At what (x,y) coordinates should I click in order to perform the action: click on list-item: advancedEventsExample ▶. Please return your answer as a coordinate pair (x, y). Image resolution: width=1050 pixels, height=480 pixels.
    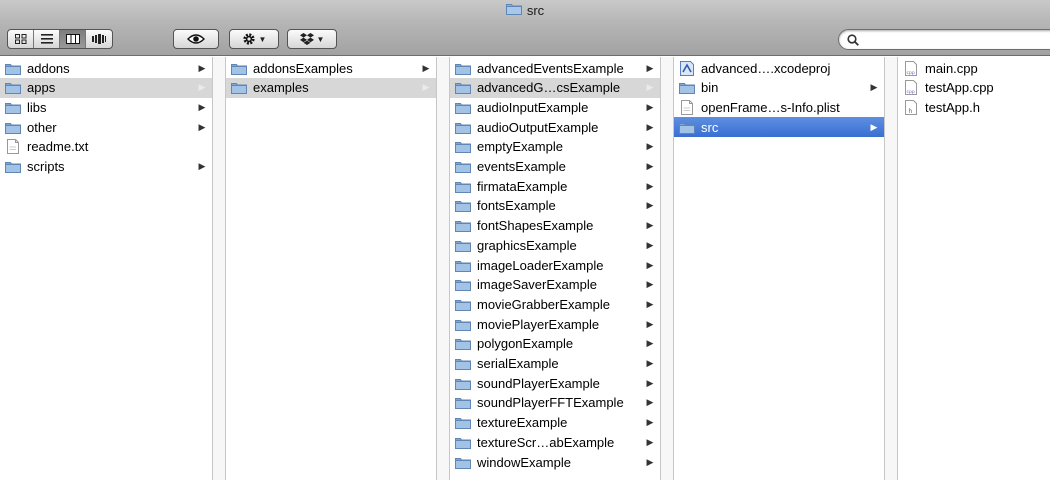
    Looking at the image, I should click on (555, 68).